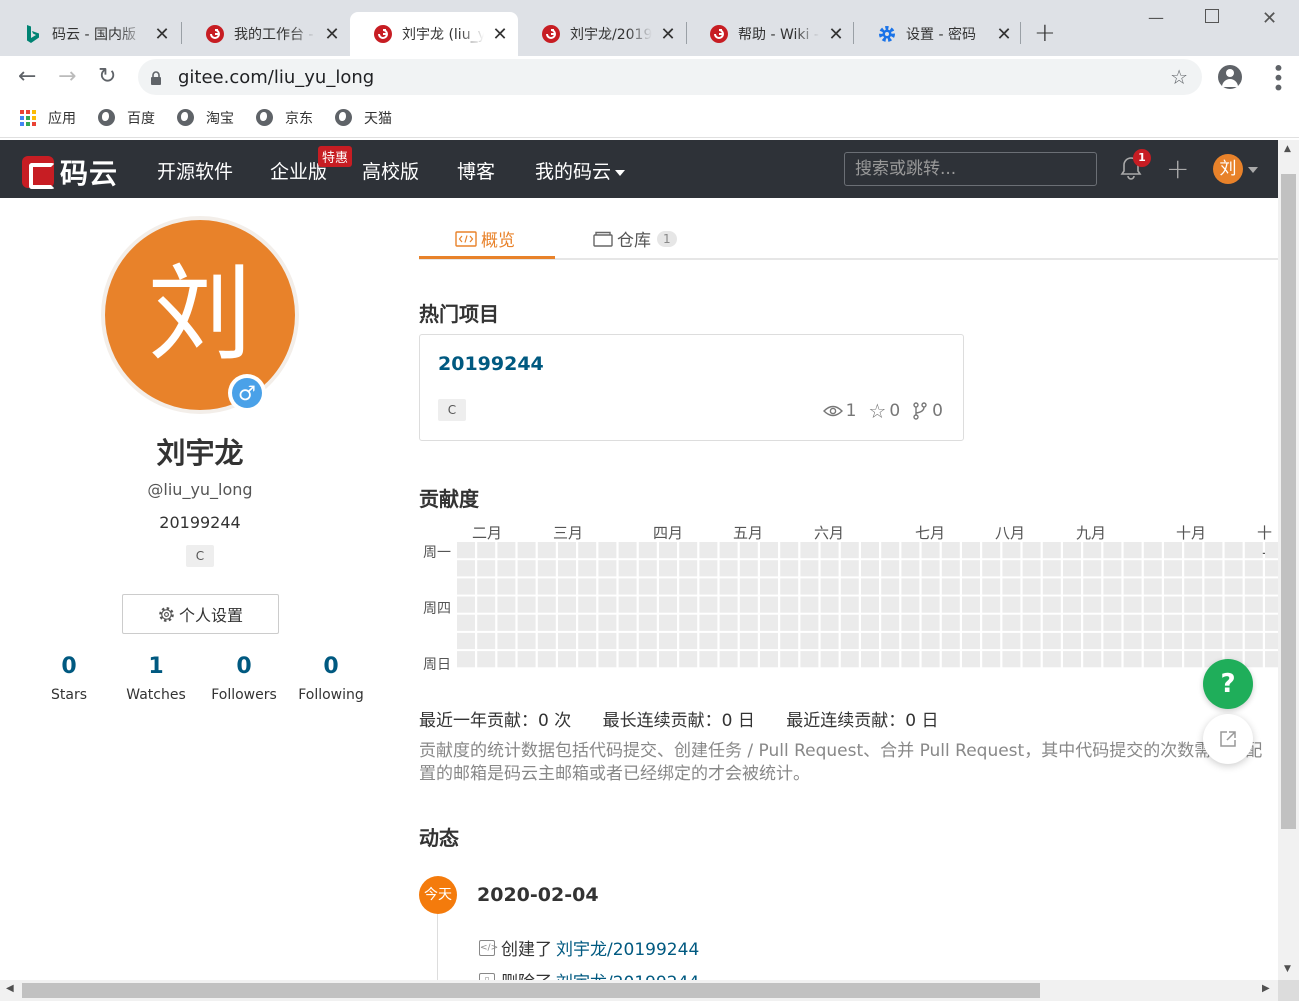 This screenshot has height=1002, width=1299. I want to click on browser-tab: 帮助 - Wiki - ✕, so click(770, 34).